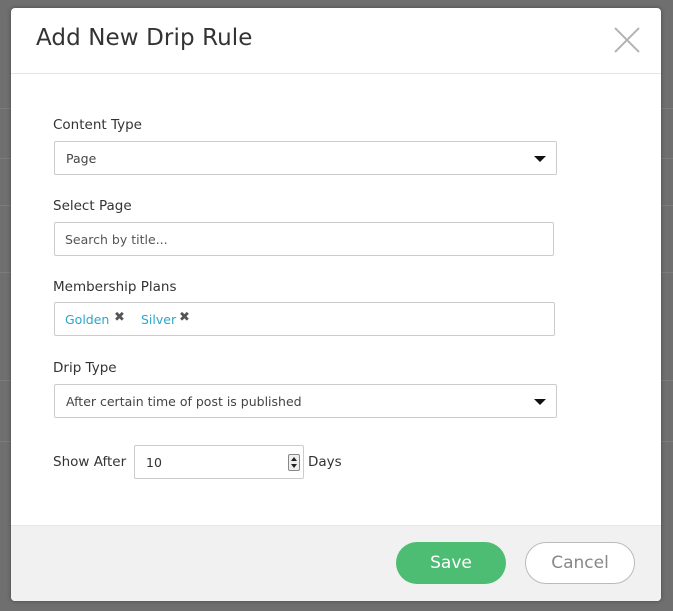 The height and width of the screenshot is (611, 673). Describe the element at coordinates (304, 239) in the screenshot. I see `page-search-input` at that location.